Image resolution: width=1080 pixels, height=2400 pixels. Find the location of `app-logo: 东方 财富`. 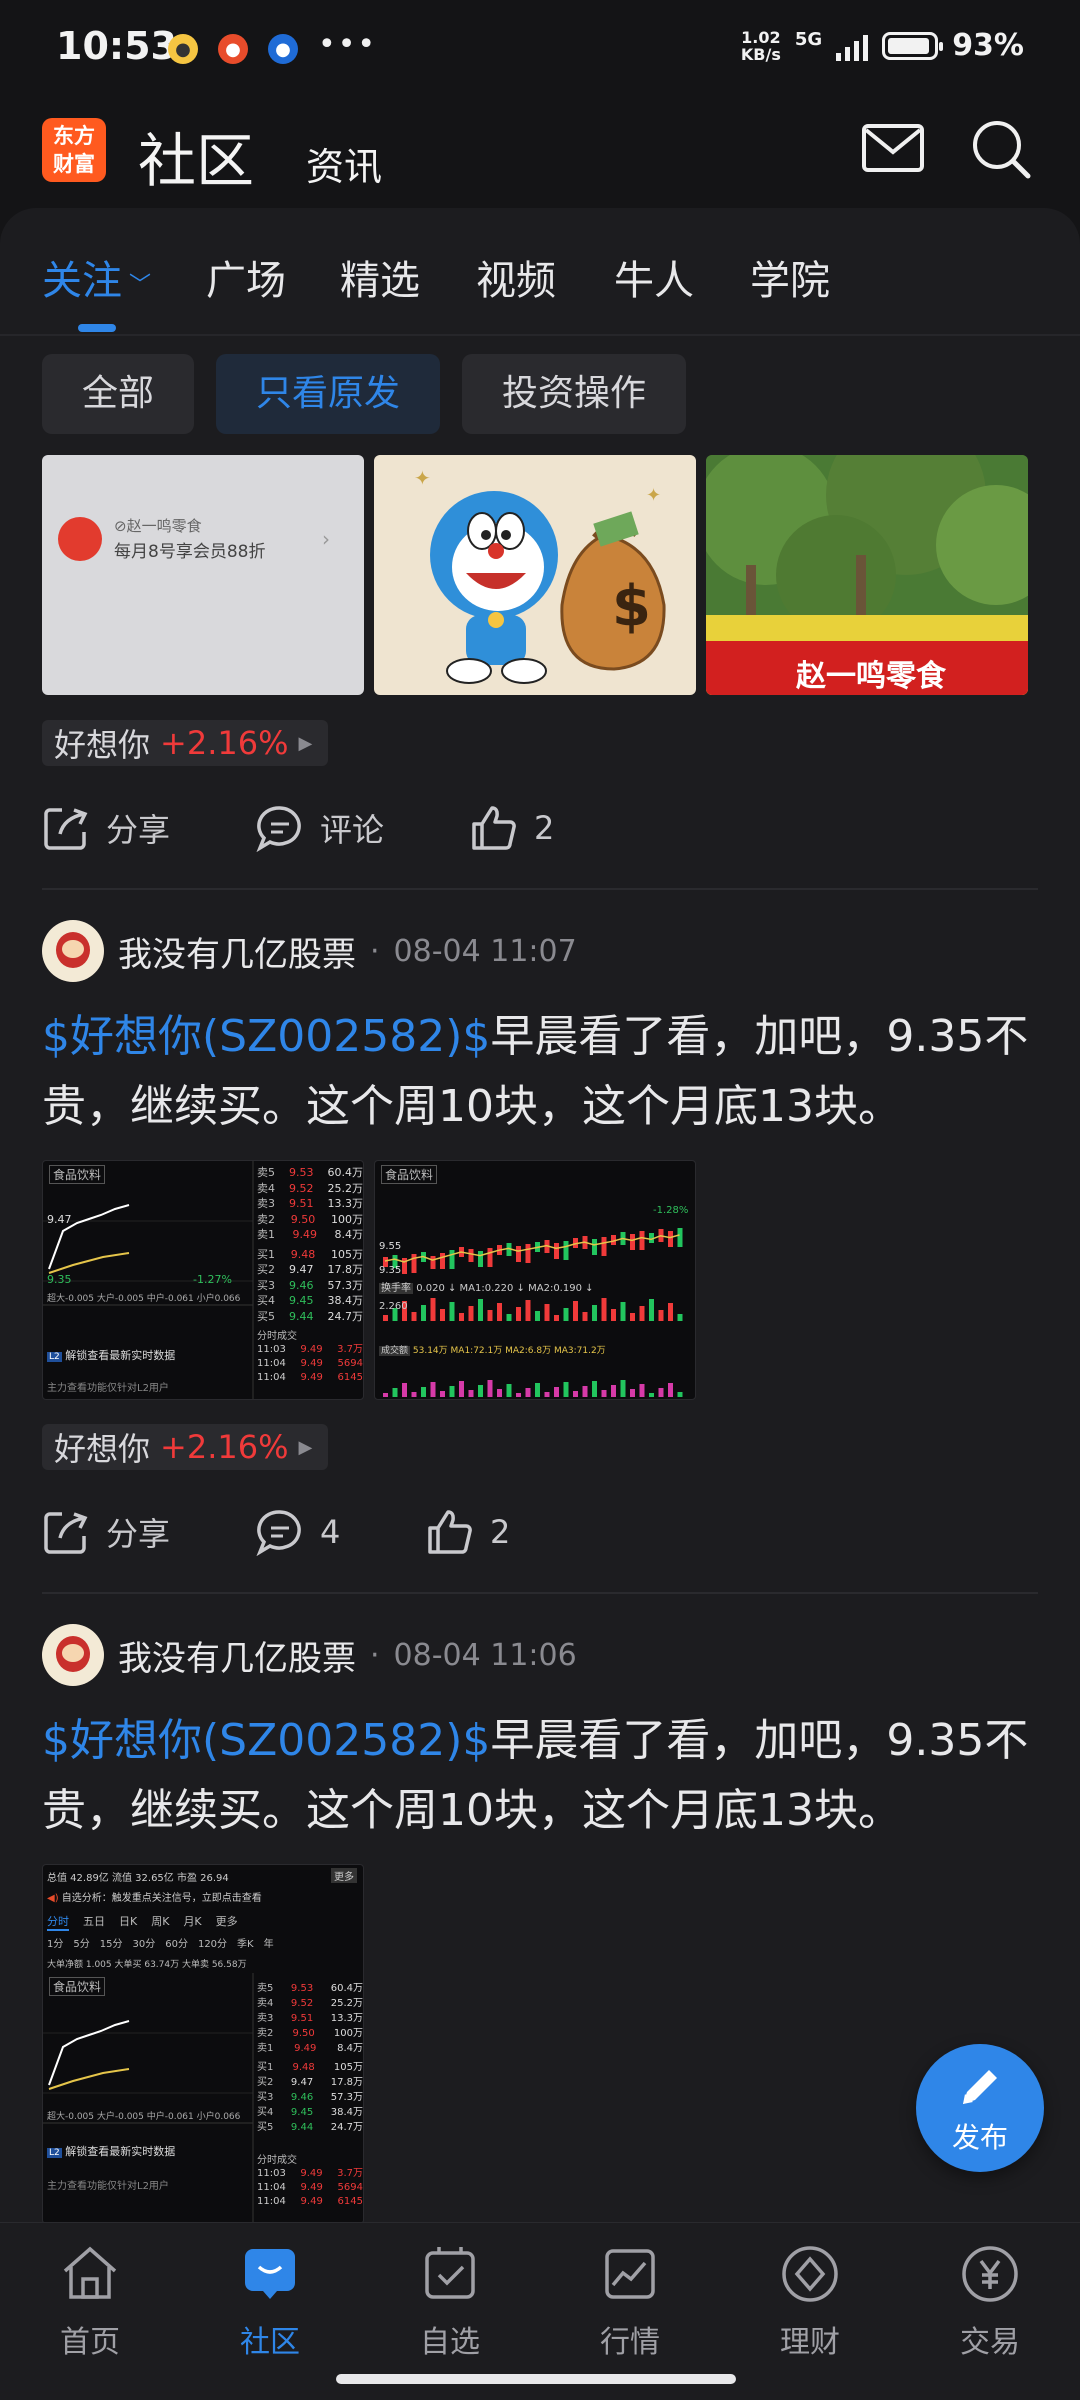

app-logo: 东方 财富 is located at coordinates (74, 150).